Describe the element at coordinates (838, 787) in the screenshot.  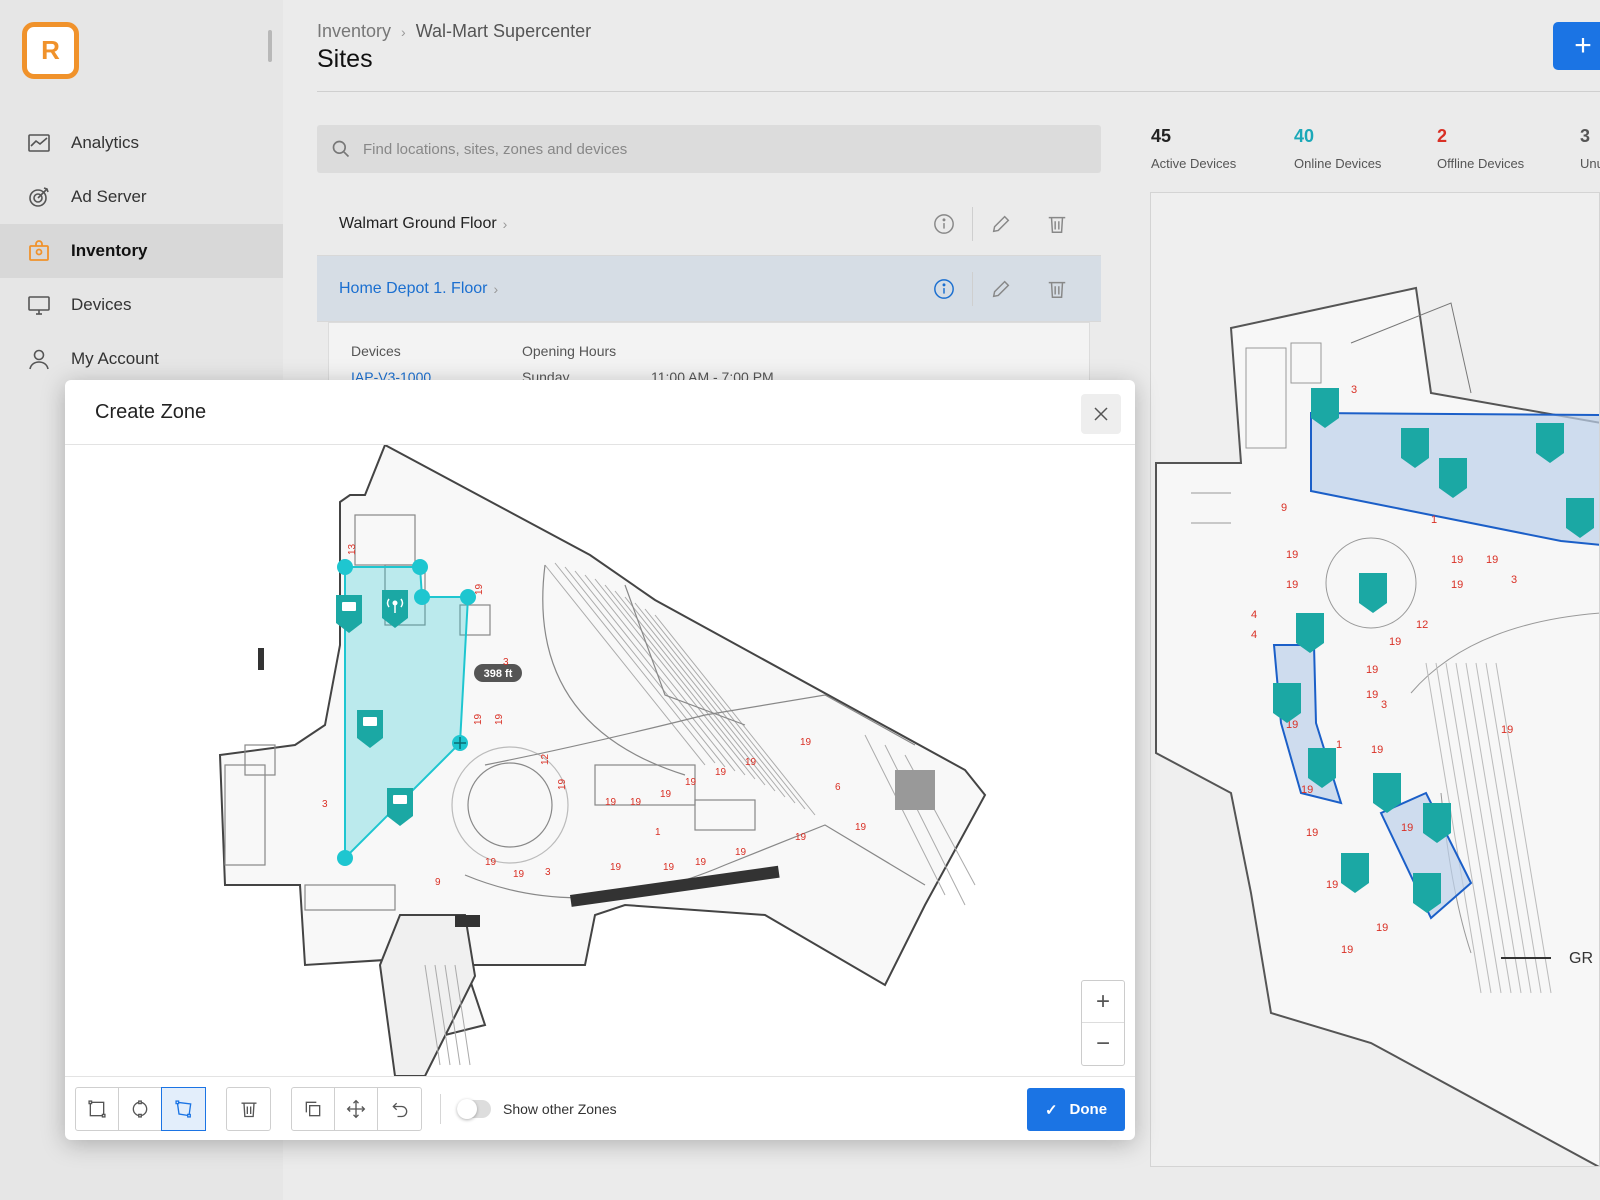
I see `svg-text: 6` at that location.